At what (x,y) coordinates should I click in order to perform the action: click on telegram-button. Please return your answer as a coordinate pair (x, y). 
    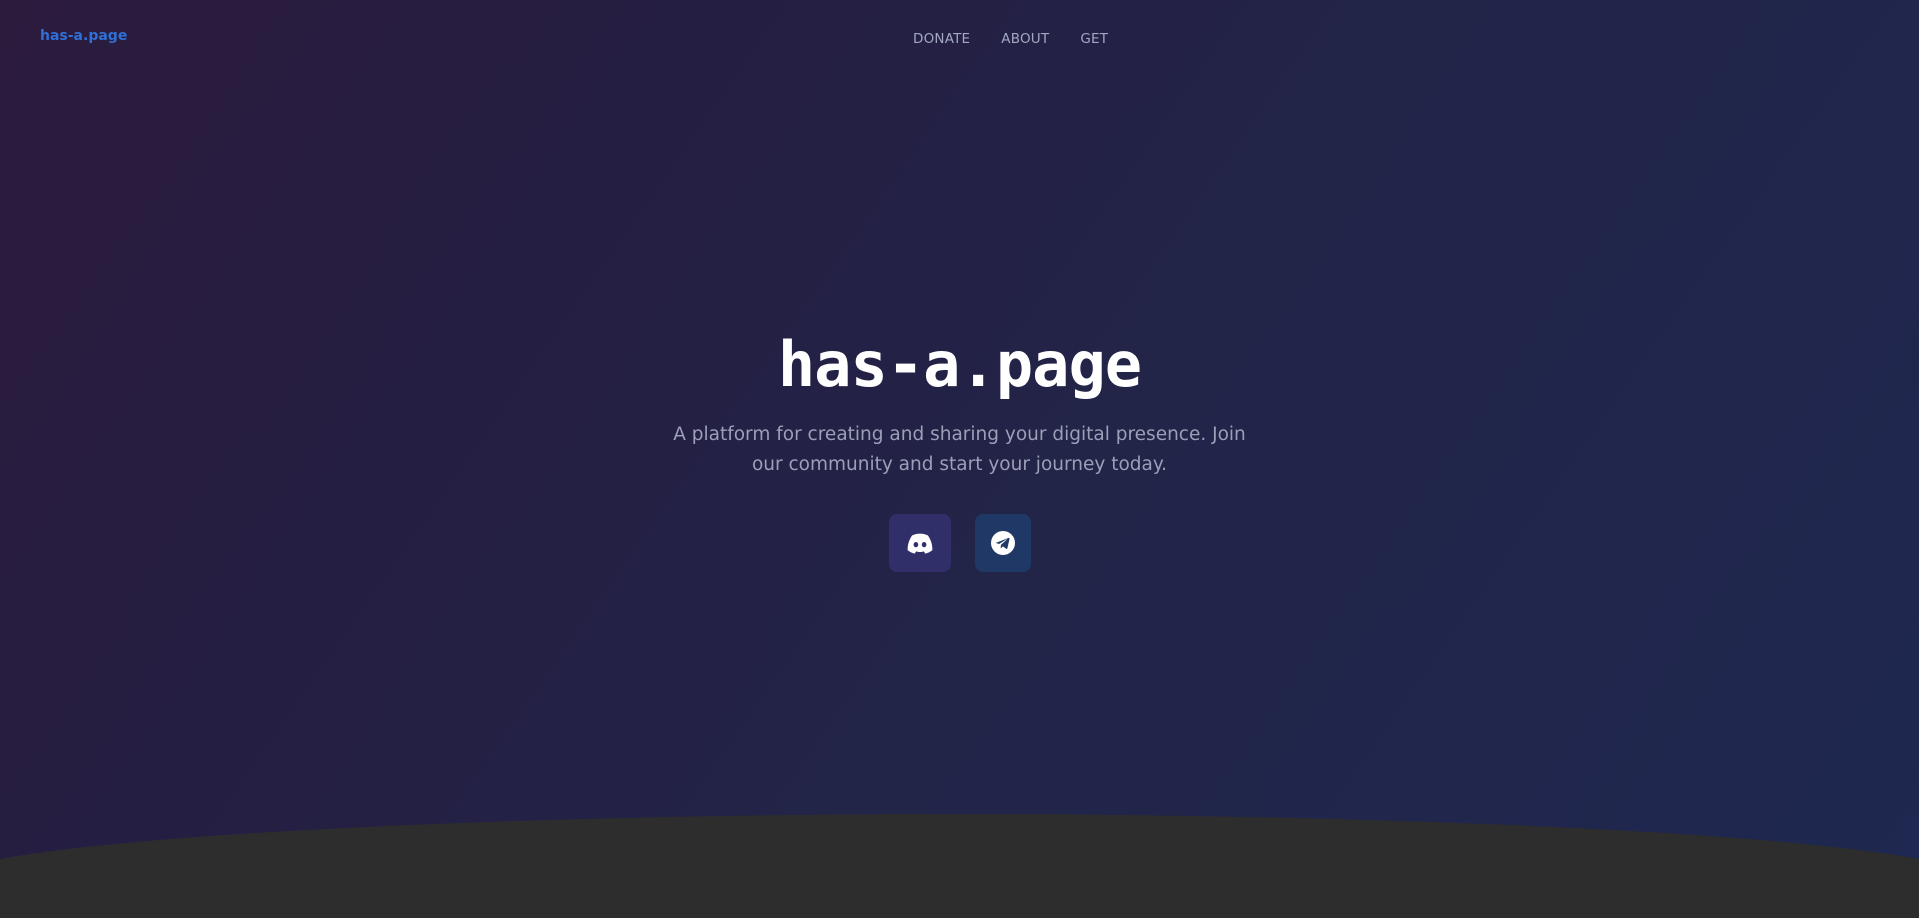
    Looking at the image, I should click on (1002, 543).